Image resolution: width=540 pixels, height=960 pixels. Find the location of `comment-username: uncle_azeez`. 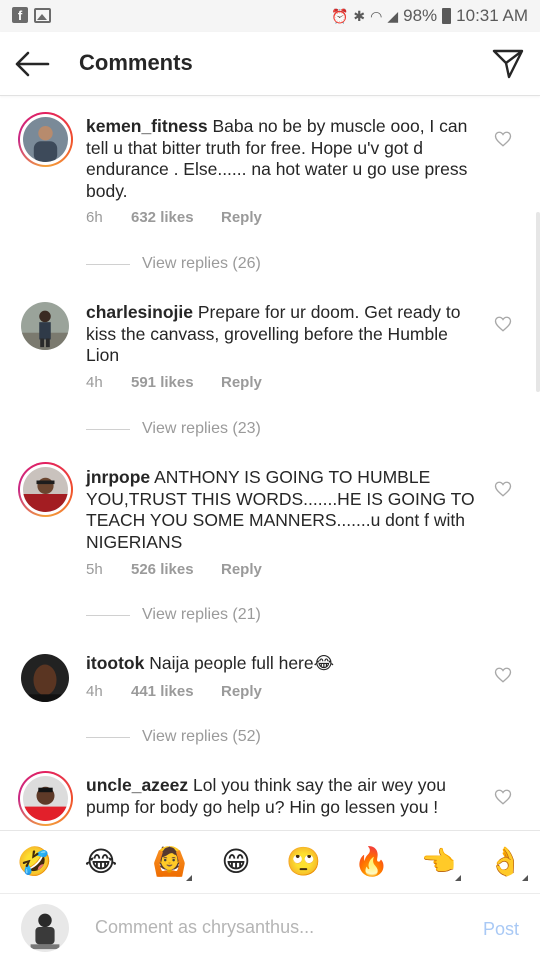

comment-username: uncle_azeez is located at coordinates (137, 785).